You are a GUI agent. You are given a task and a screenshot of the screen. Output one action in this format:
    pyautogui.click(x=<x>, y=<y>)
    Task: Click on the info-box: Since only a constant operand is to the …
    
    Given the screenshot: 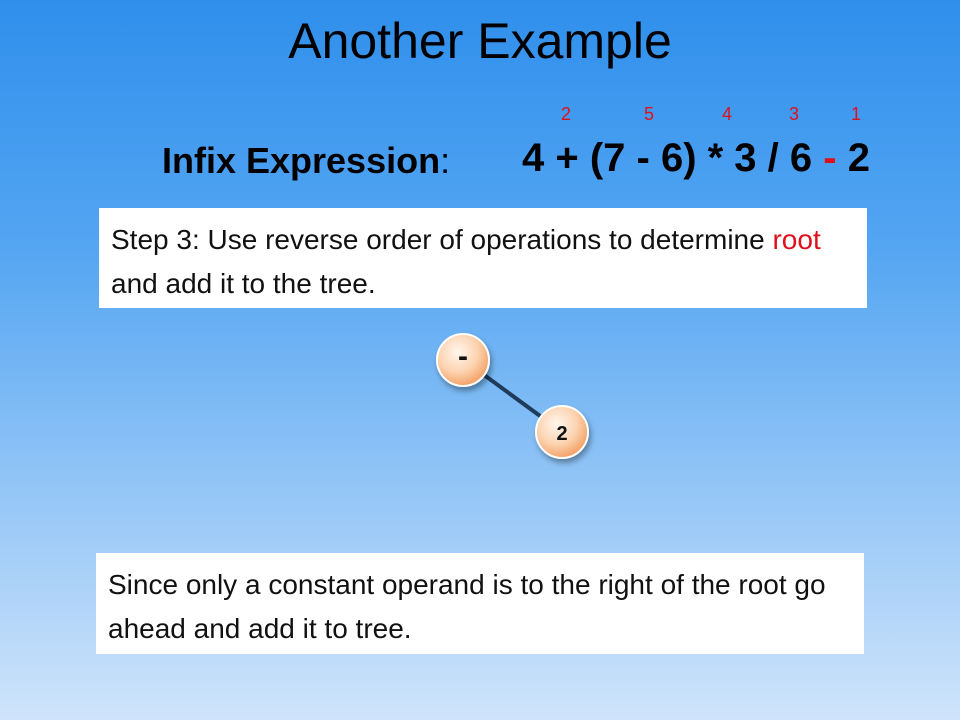 What is the action you would take?
    pyautogui.click(x=480, y=603)
    